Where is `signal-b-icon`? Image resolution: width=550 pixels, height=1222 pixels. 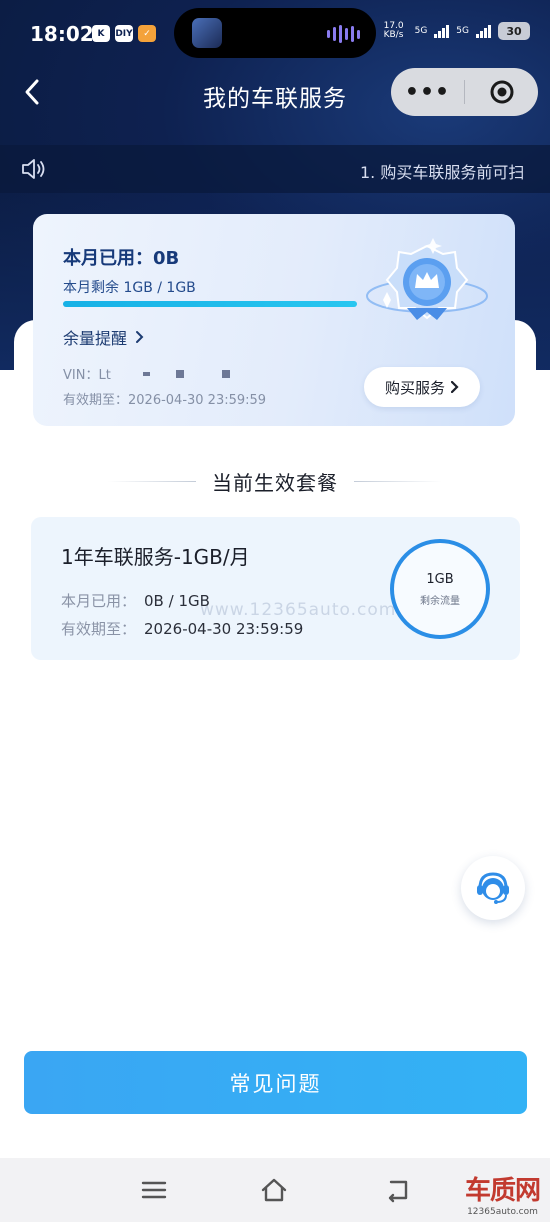 signal-b-icon is located at coordinates (483, 31).